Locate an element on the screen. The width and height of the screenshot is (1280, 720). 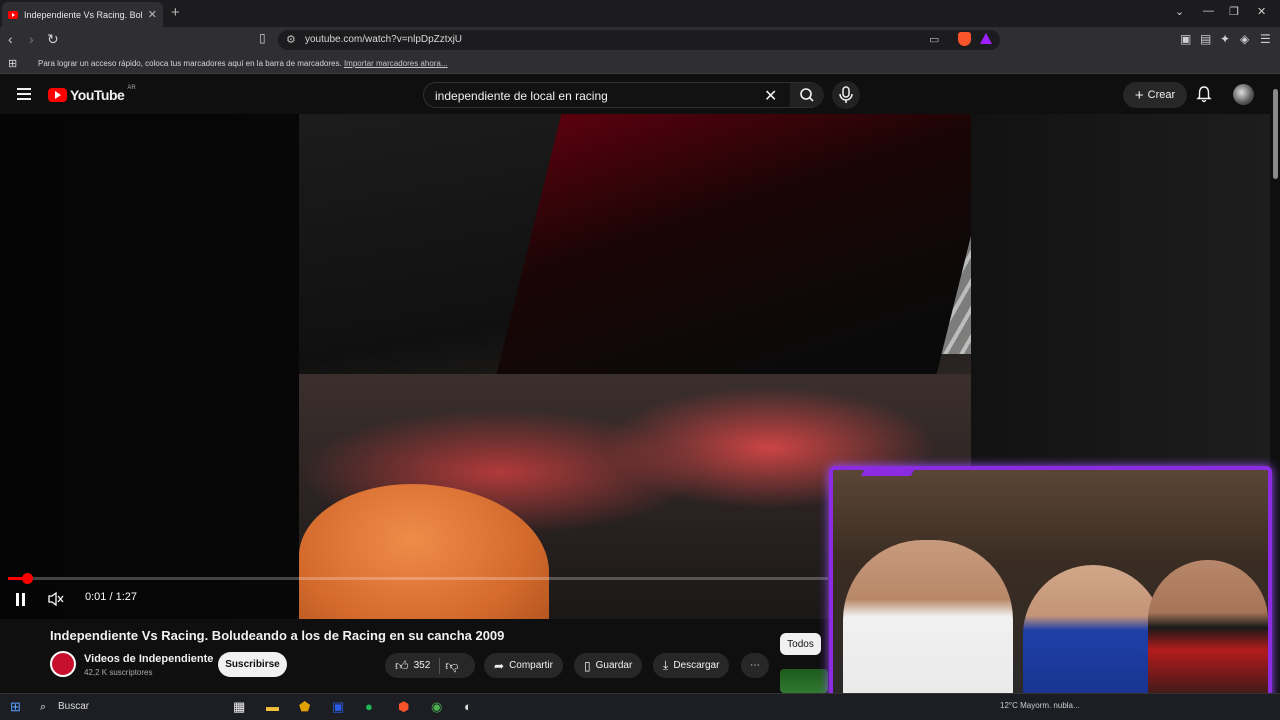
share-button: ➦ Compartir is located at coordinates (523, 665).